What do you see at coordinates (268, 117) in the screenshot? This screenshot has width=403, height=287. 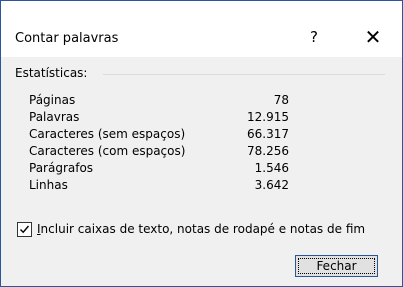 I see `stat-value: 12.915` at bounding box center [268, 117].